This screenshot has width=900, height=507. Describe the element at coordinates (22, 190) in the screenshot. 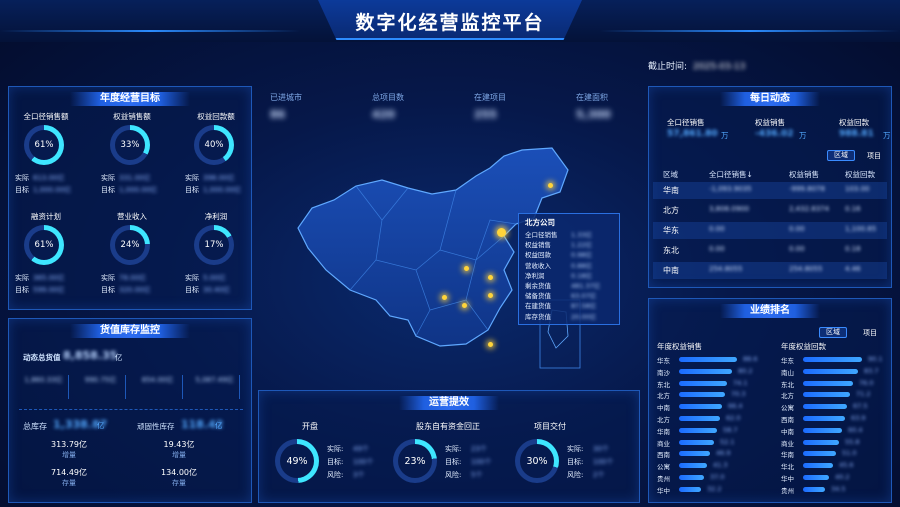

I see `target-label-text: 目标` at that location.